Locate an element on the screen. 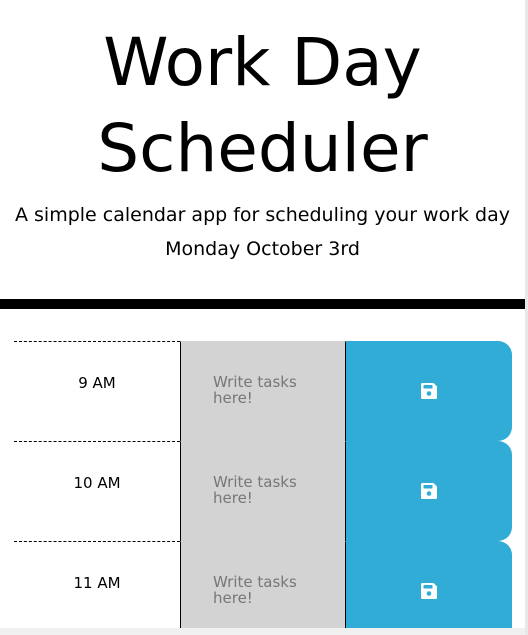 This screenshot has height=635, width=528. time-block: 11 AM is located at coordinates (263, 584).